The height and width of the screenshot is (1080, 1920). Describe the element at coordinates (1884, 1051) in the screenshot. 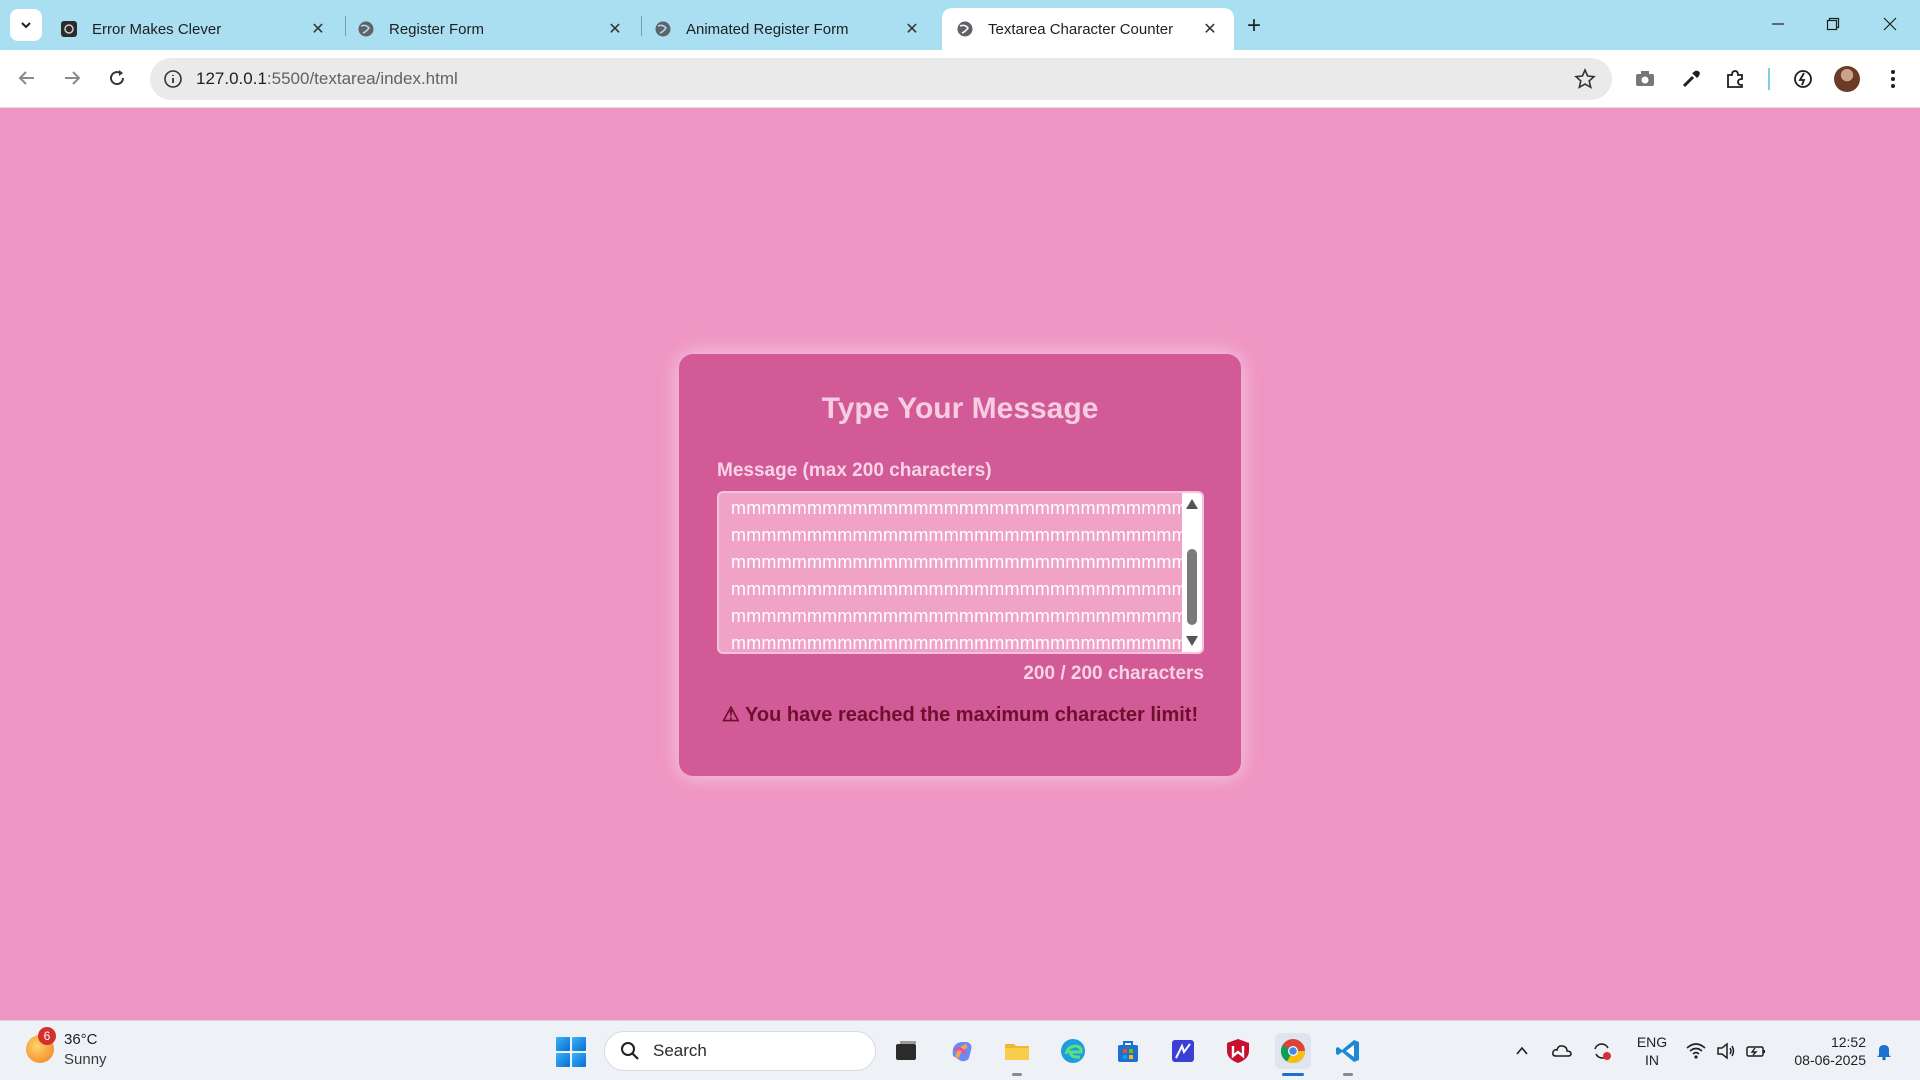

I see `notification-bell-icon` at that location.